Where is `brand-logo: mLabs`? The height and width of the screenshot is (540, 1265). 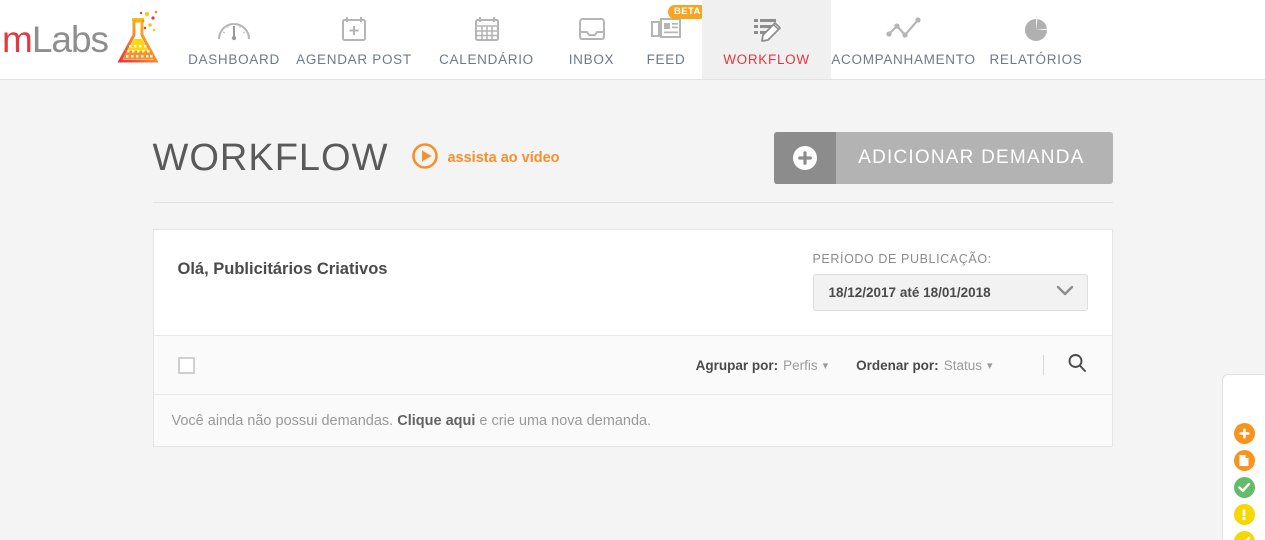 brand-logo: mLabs is located at coordinates (90, 39).